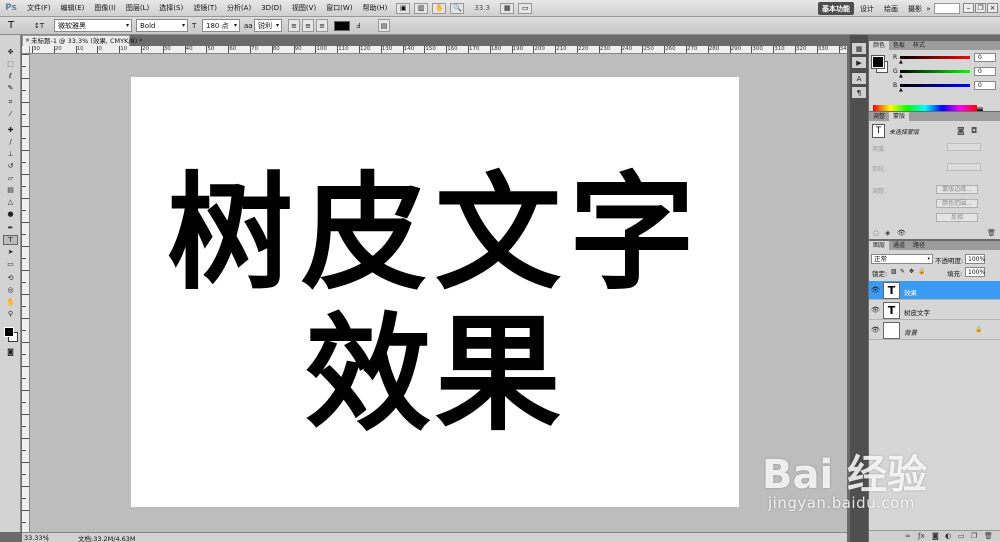 Image resolution: width=1000 pixels, height=542 pixels. Describe the element at coordinates (27, 41) in the screenshot. I see `close-tab-icon: ×` at that location.